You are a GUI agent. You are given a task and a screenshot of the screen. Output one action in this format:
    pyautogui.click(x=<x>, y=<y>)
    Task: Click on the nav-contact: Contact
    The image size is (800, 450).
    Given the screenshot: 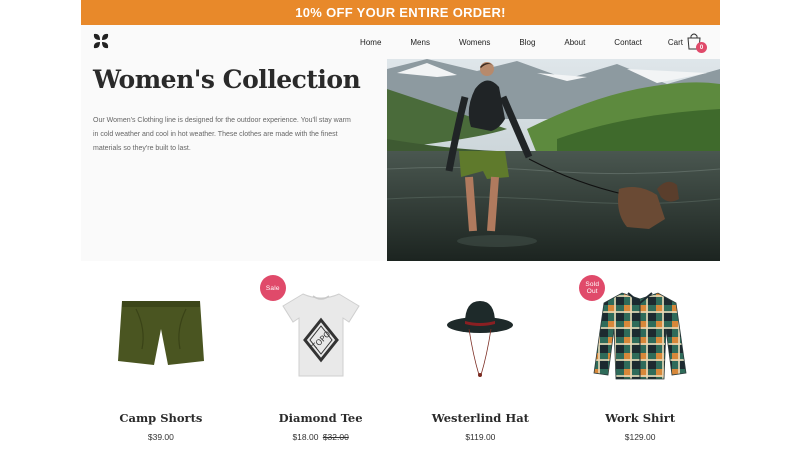 What is the action you would take?
    pyautogui.click(x=628, y=42)
    